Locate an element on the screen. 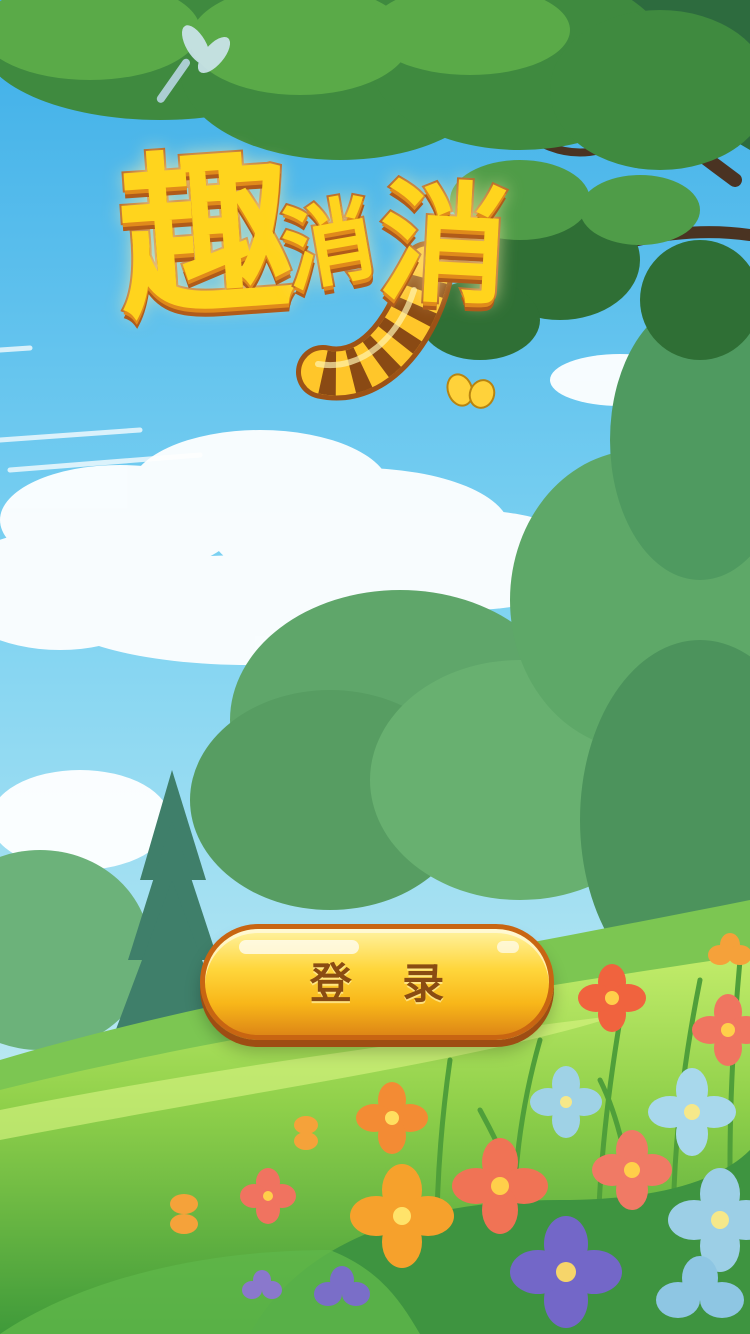 This screenshot has height=1334, width=750. game-title-char-3: 消 is located at coordinates (442, 245).